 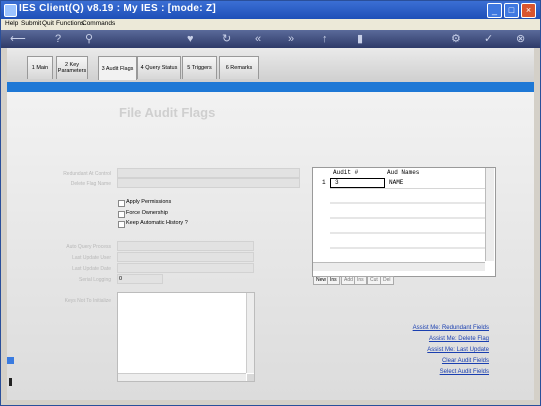 What do you see at coordinates (270, 87) in the screenshot?
I see `accent-band` at bounding box center [270, 87].